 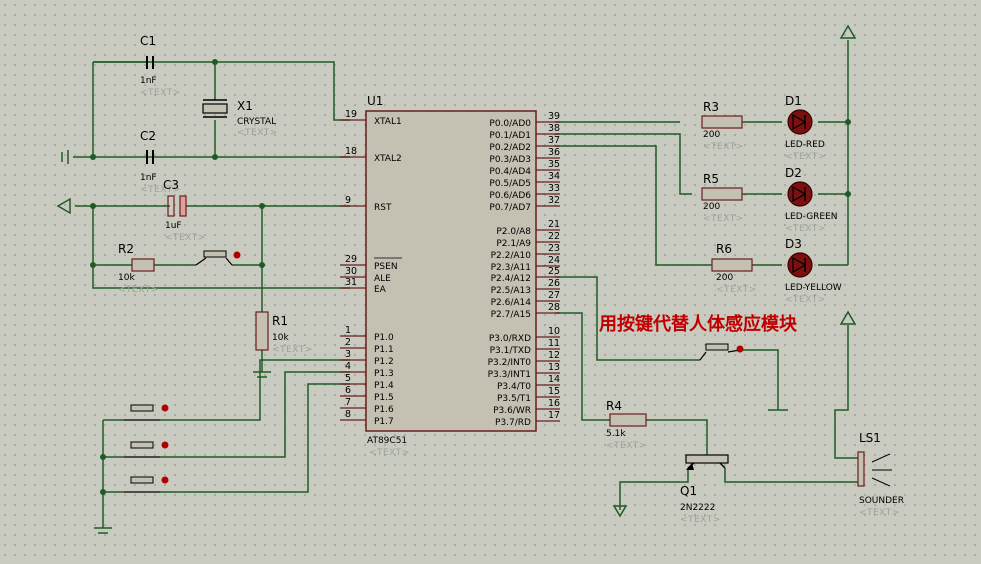 What do you see at coordinates (511, 256) in the screenshot?
I see `pin-name: P2.2/A10` at bounding box center [511, 256].